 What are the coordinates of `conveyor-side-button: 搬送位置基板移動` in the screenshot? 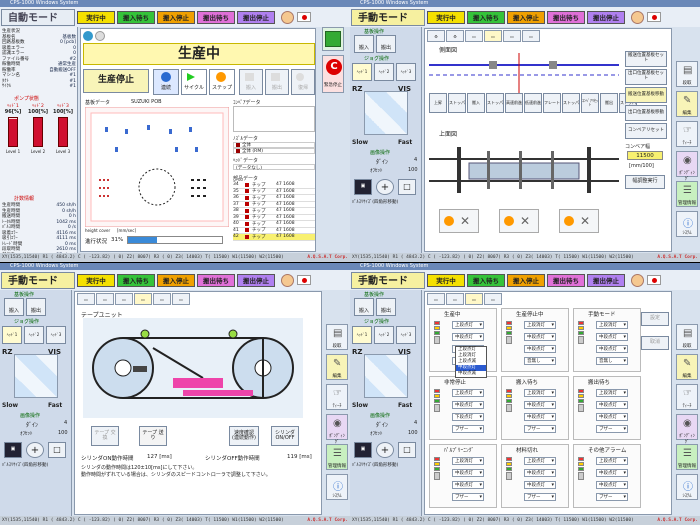 It's located at (646, 95).